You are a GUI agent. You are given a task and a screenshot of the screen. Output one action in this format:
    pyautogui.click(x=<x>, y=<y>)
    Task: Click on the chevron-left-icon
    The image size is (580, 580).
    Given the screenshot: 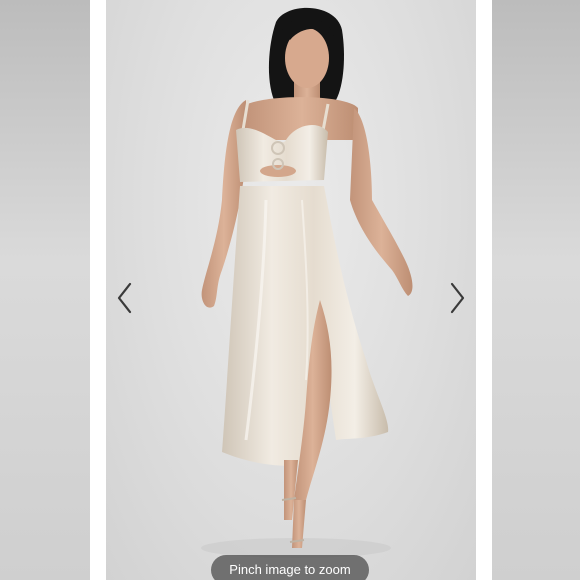 What is the action you would take?
    pyautogui.click(x=124, y=298)
    